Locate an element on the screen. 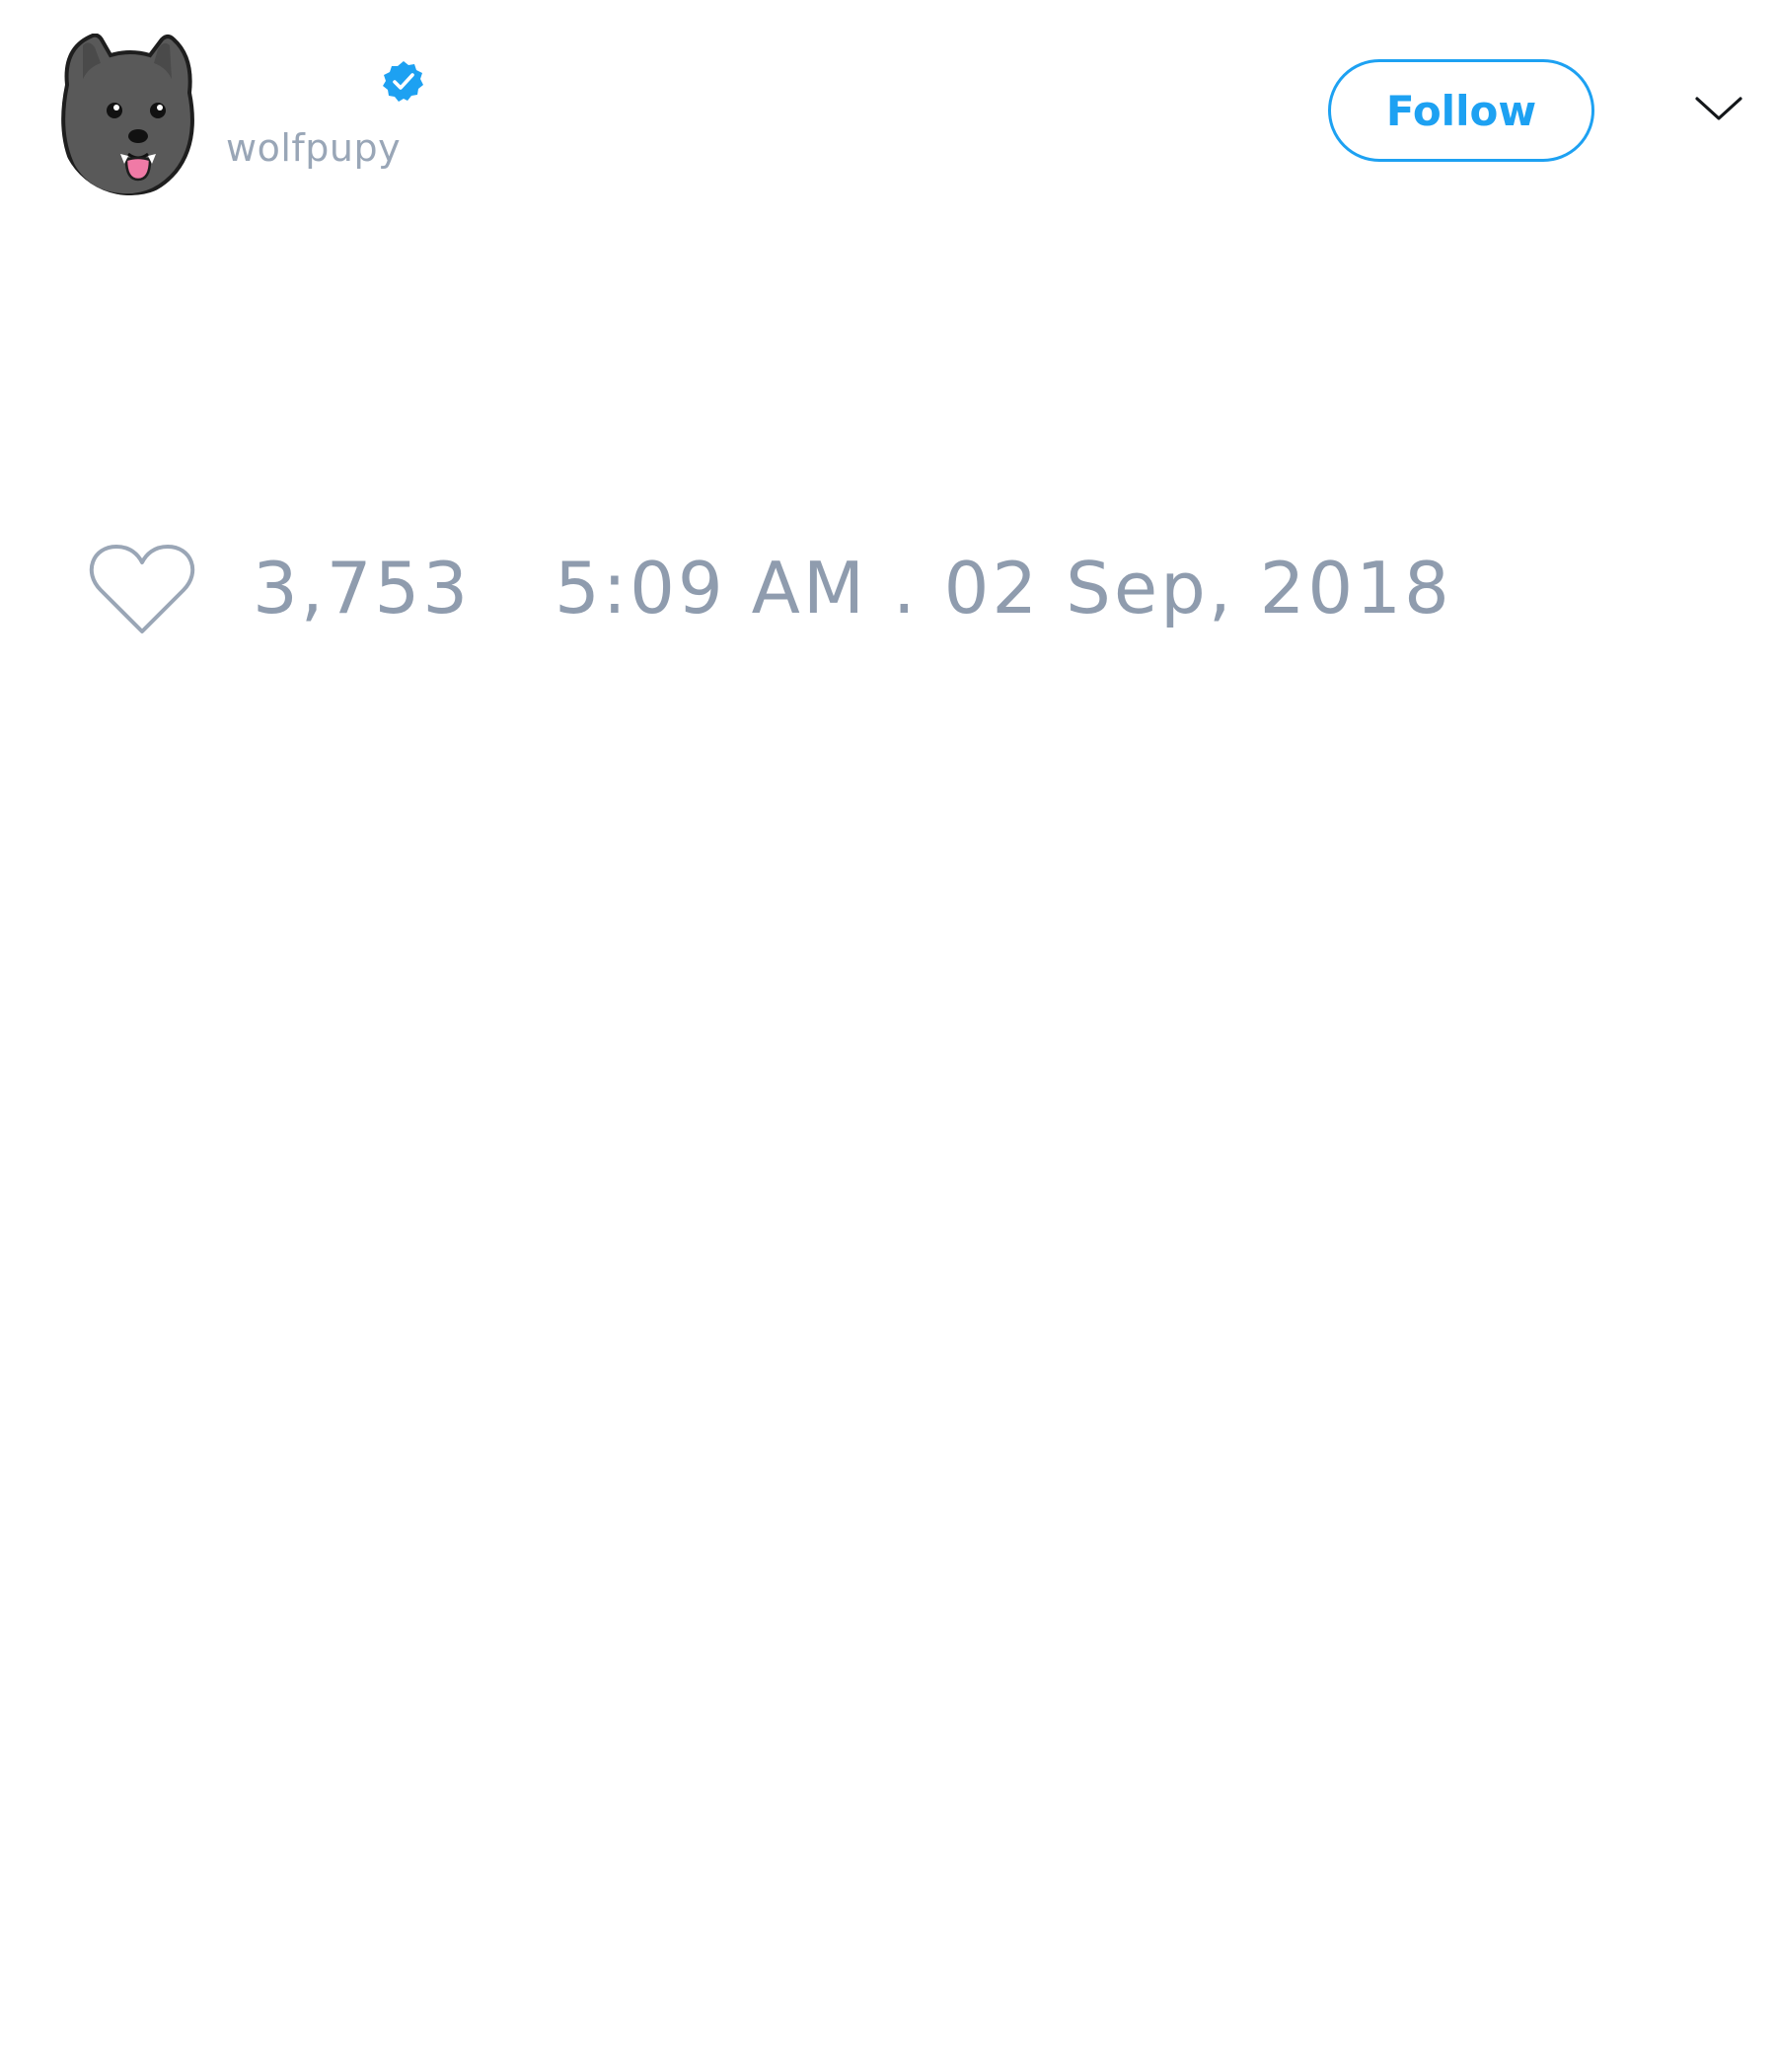 The image size is (1776, 2072). tweet-timestamp: 5:09 AM . 02 Sep, 2018 is located at coordinates (1004, 588).